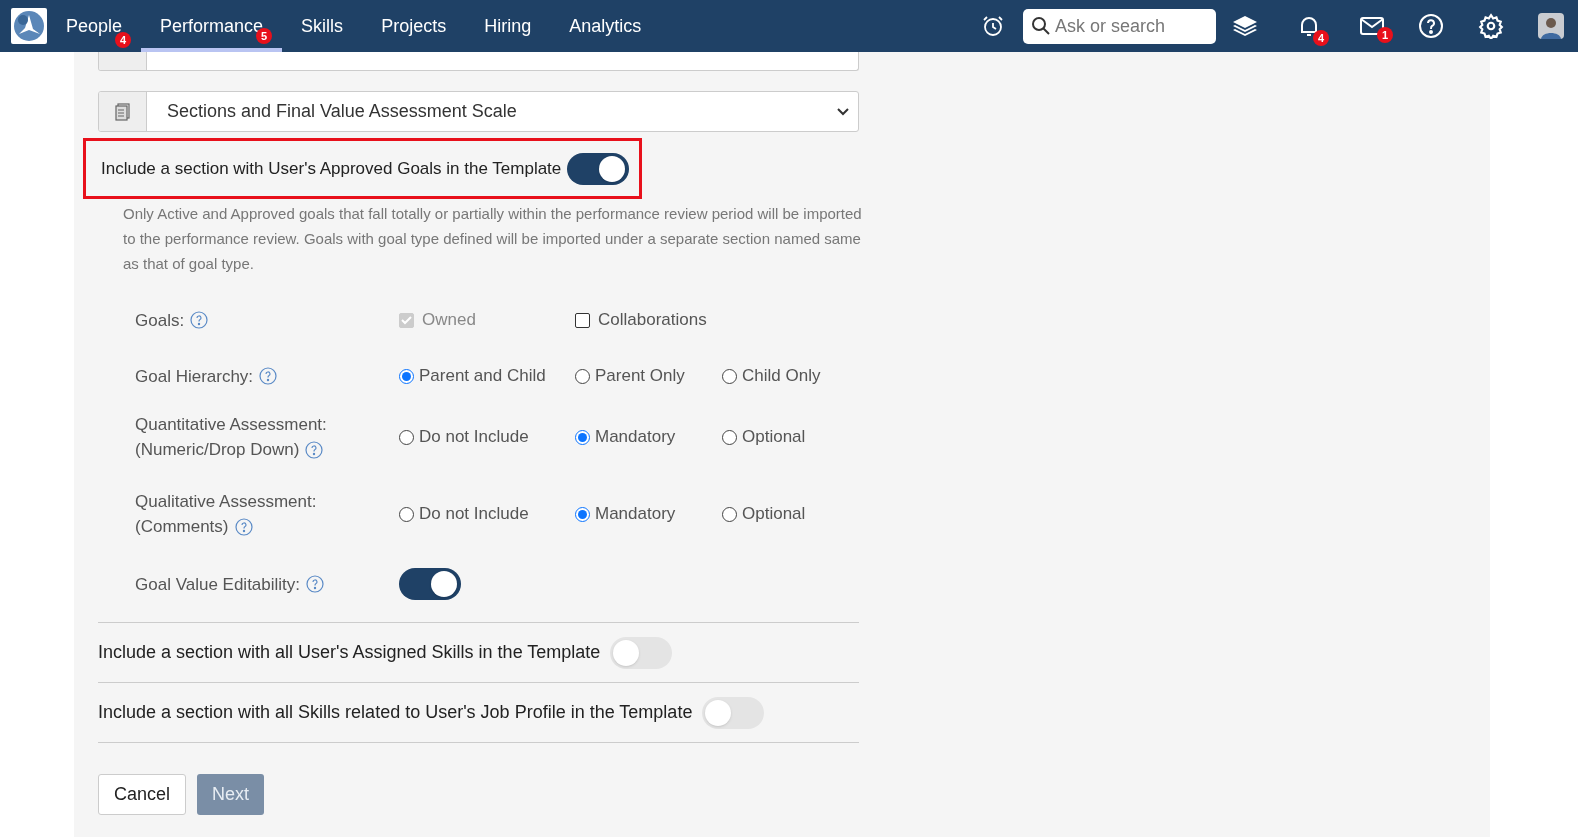 This screenshot has width=1578, height=837. I want to click on checkbox, so click(582, 320).